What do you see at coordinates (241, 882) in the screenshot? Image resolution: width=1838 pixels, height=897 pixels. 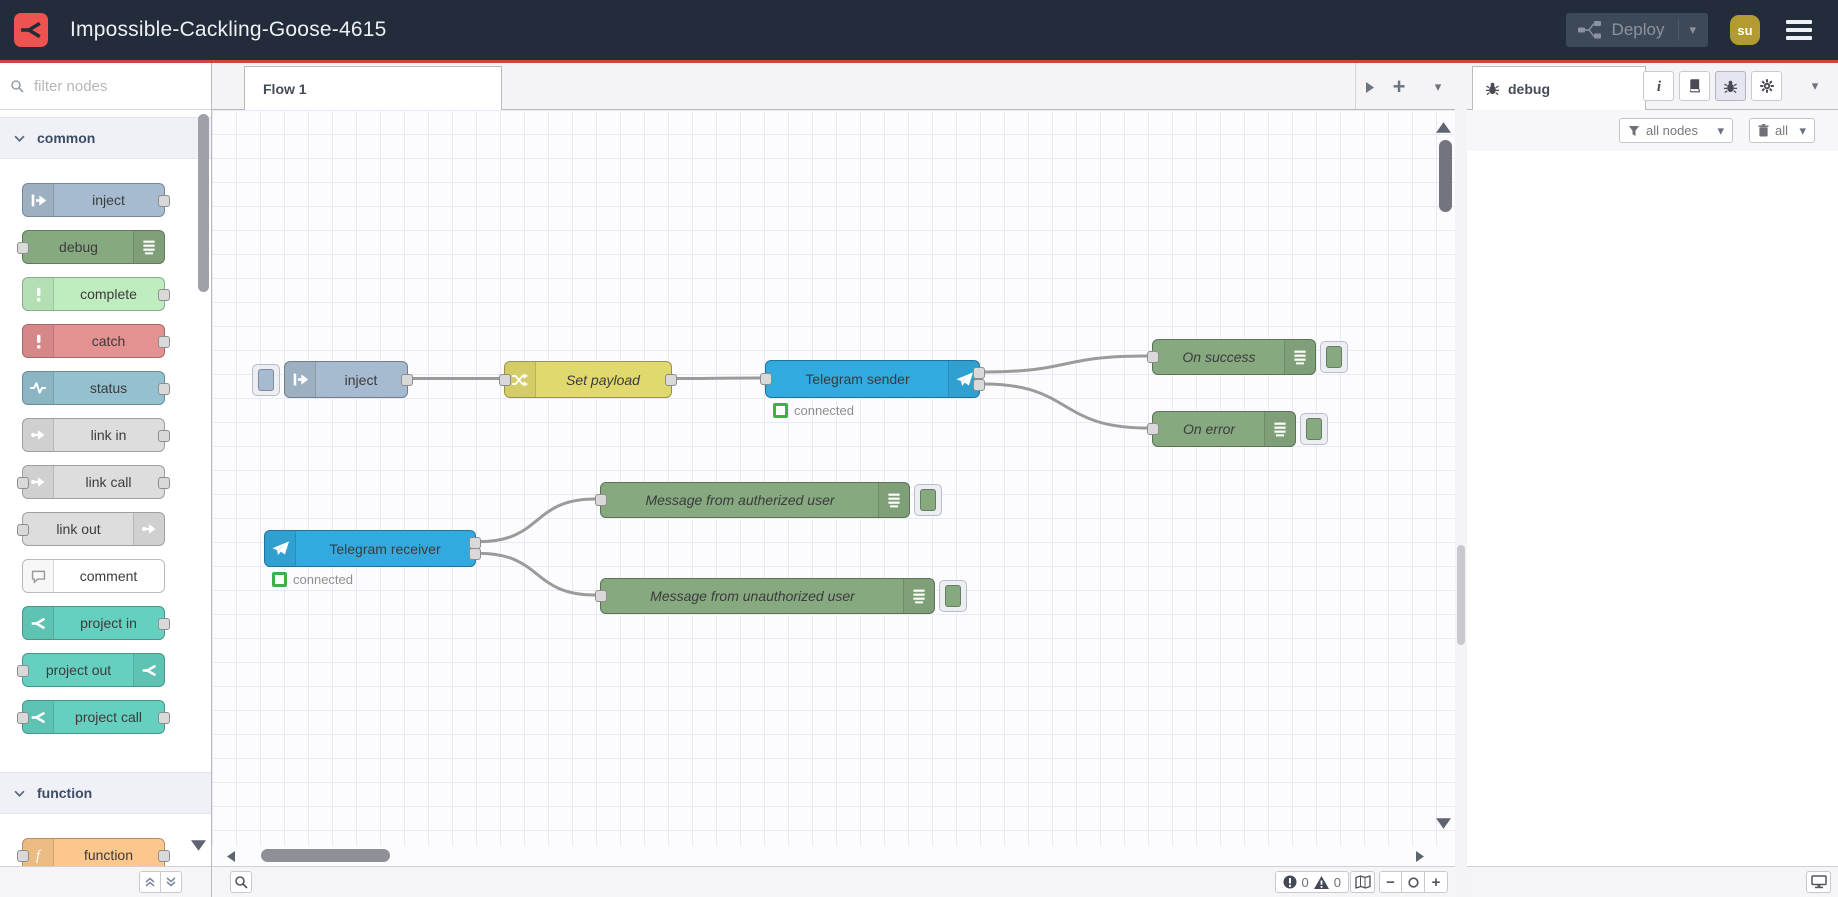 I see `canvas-search-button` at bounding box center [241, 882].